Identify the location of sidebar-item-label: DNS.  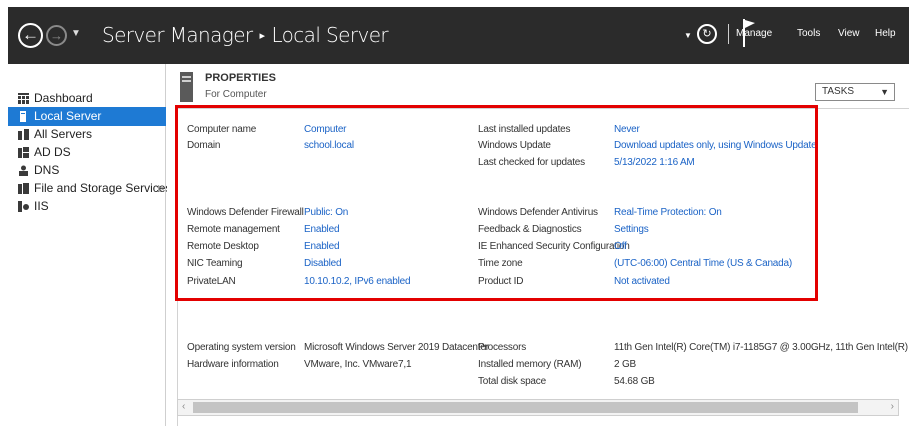
(47, 170).